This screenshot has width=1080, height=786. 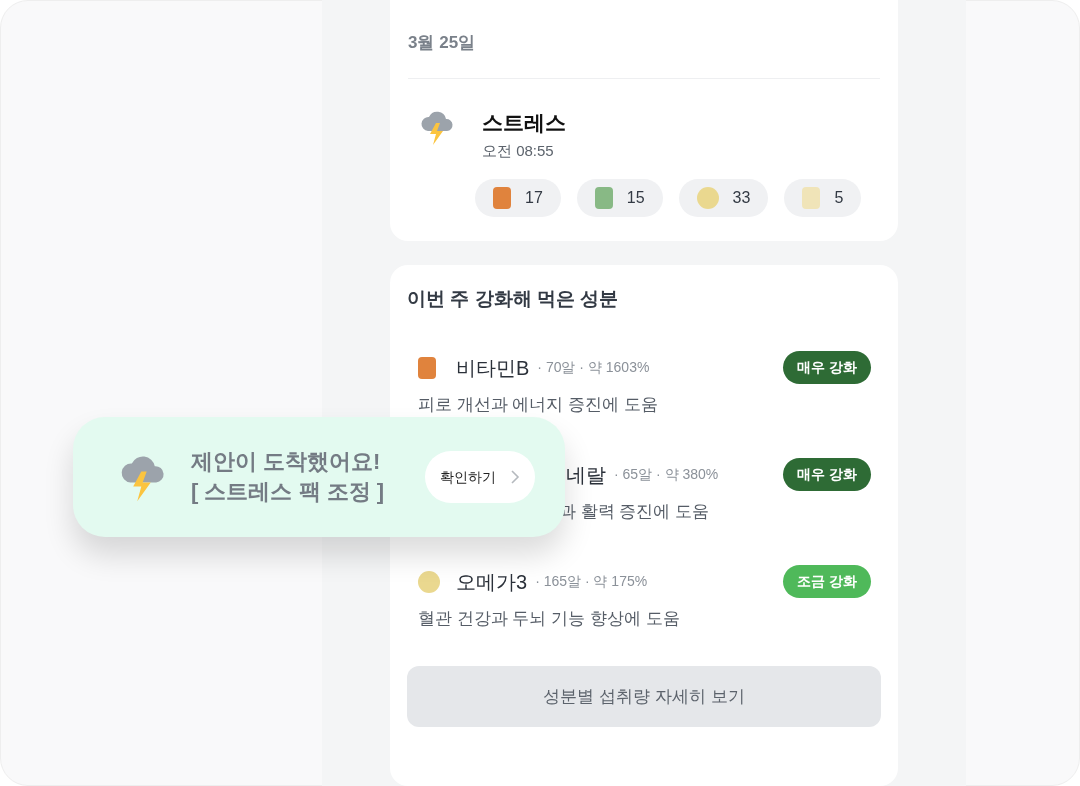 I want to click on nutrient-amount: · 65알 · 약 380%, so click(x=666, y=474).